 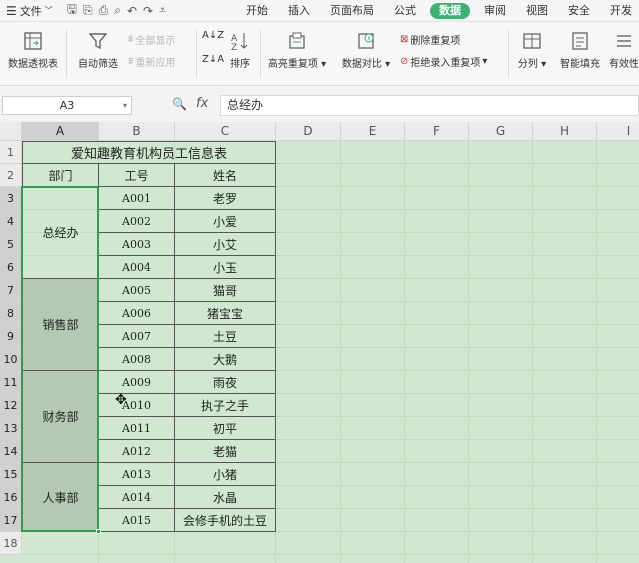 What do you see at coordinates (225, 198) in the screenshot?
I see `employee-name-cell: 老罗` at bounding box center [225, 198].